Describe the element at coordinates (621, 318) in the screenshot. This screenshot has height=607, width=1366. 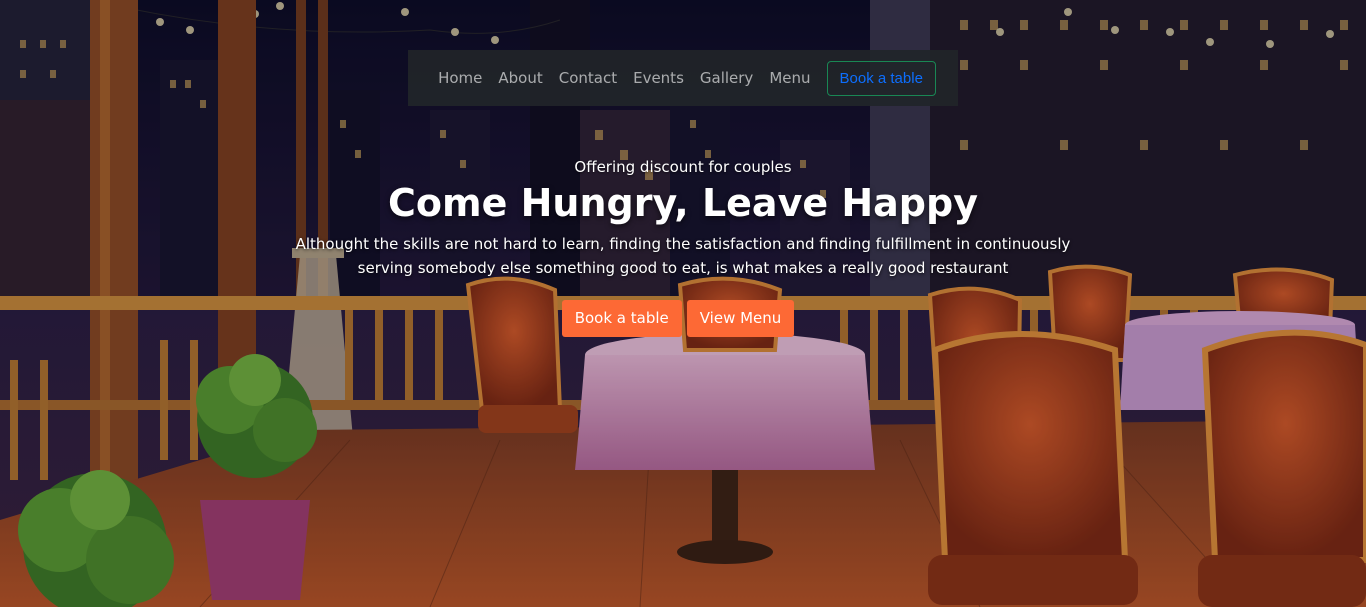
I see `book-table-button: Book a table` at that location.